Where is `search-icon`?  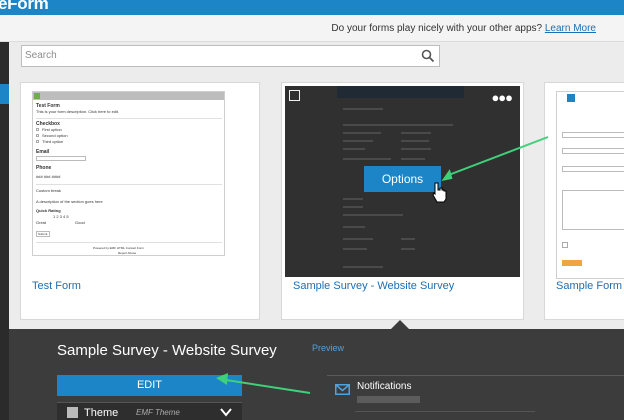 search-icon is located at coordinates (428, 56).